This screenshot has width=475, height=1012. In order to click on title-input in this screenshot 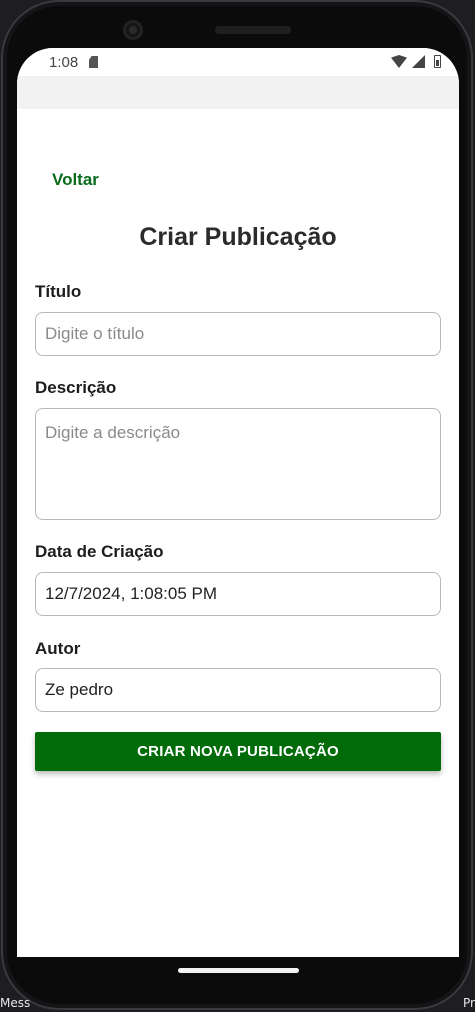, I will do `click(238, 334)`.